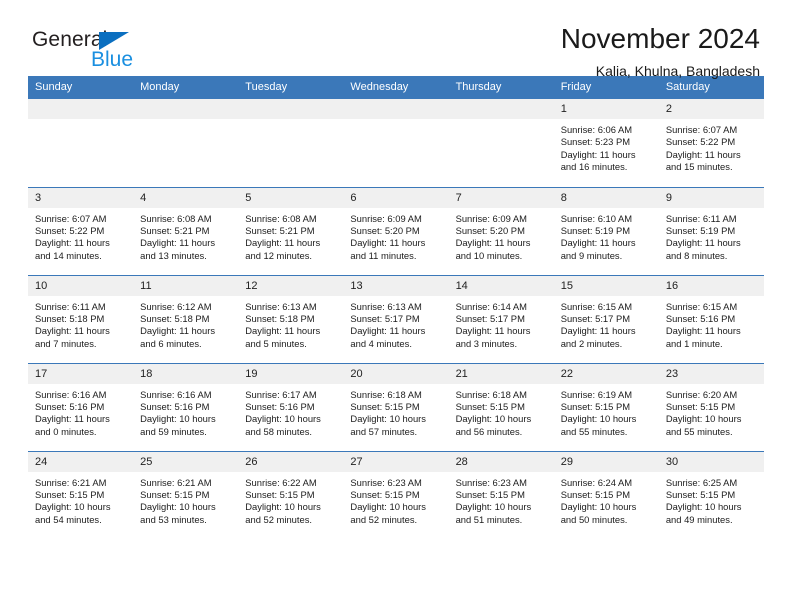  Describe the element at coordinates (396, 461) in the screenshot. I see `day-number: 27` at that location.